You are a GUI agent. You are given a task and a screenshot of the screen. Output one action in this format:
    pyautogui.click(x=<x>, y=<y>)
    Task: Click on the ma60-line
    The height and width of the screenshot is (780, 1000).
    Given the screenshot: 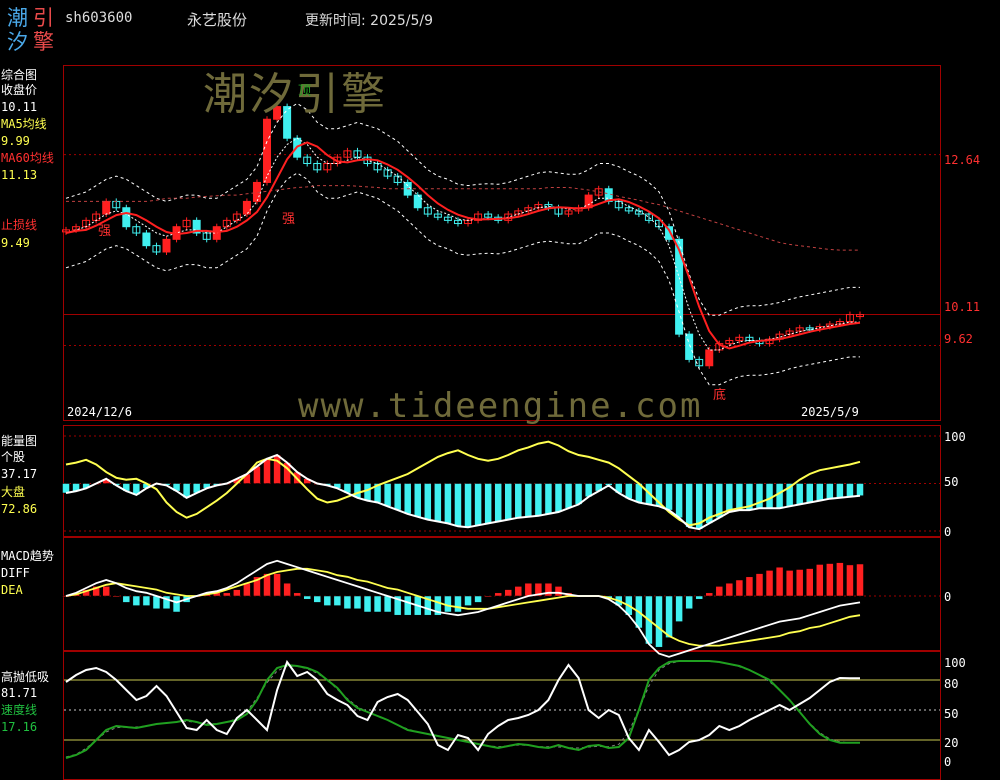 What is the action you would take?
    pyautogui.click(x=463, y=218)
    